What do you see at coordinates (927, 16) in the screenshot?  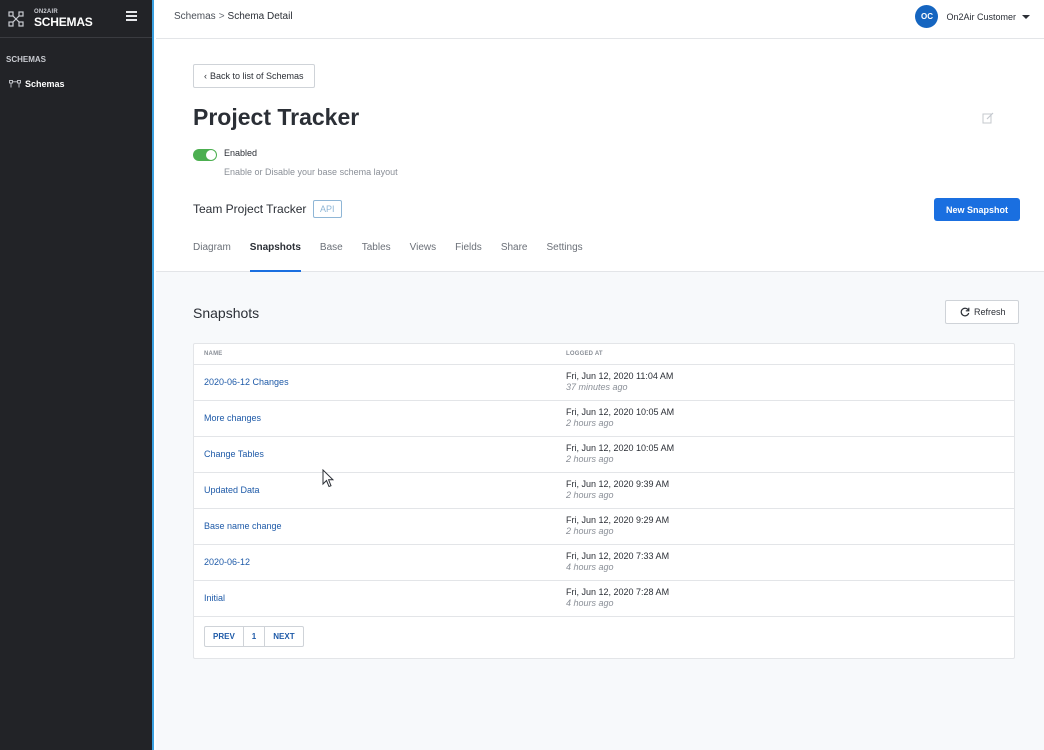 I see `avatar: OC` at bounding box center [927, 16].